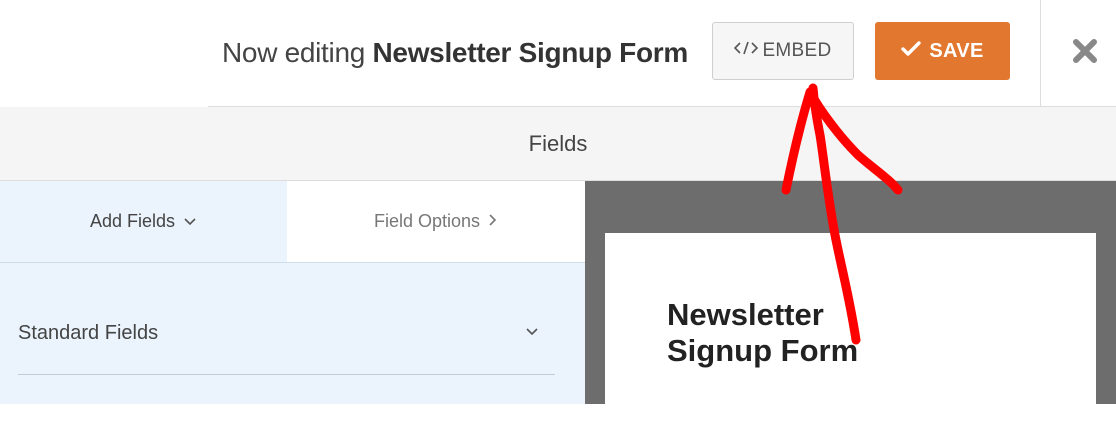 This screenshot has height=433, width=1116. I want to click on form-name: Newsletter Signup Form, so click(530, 52).